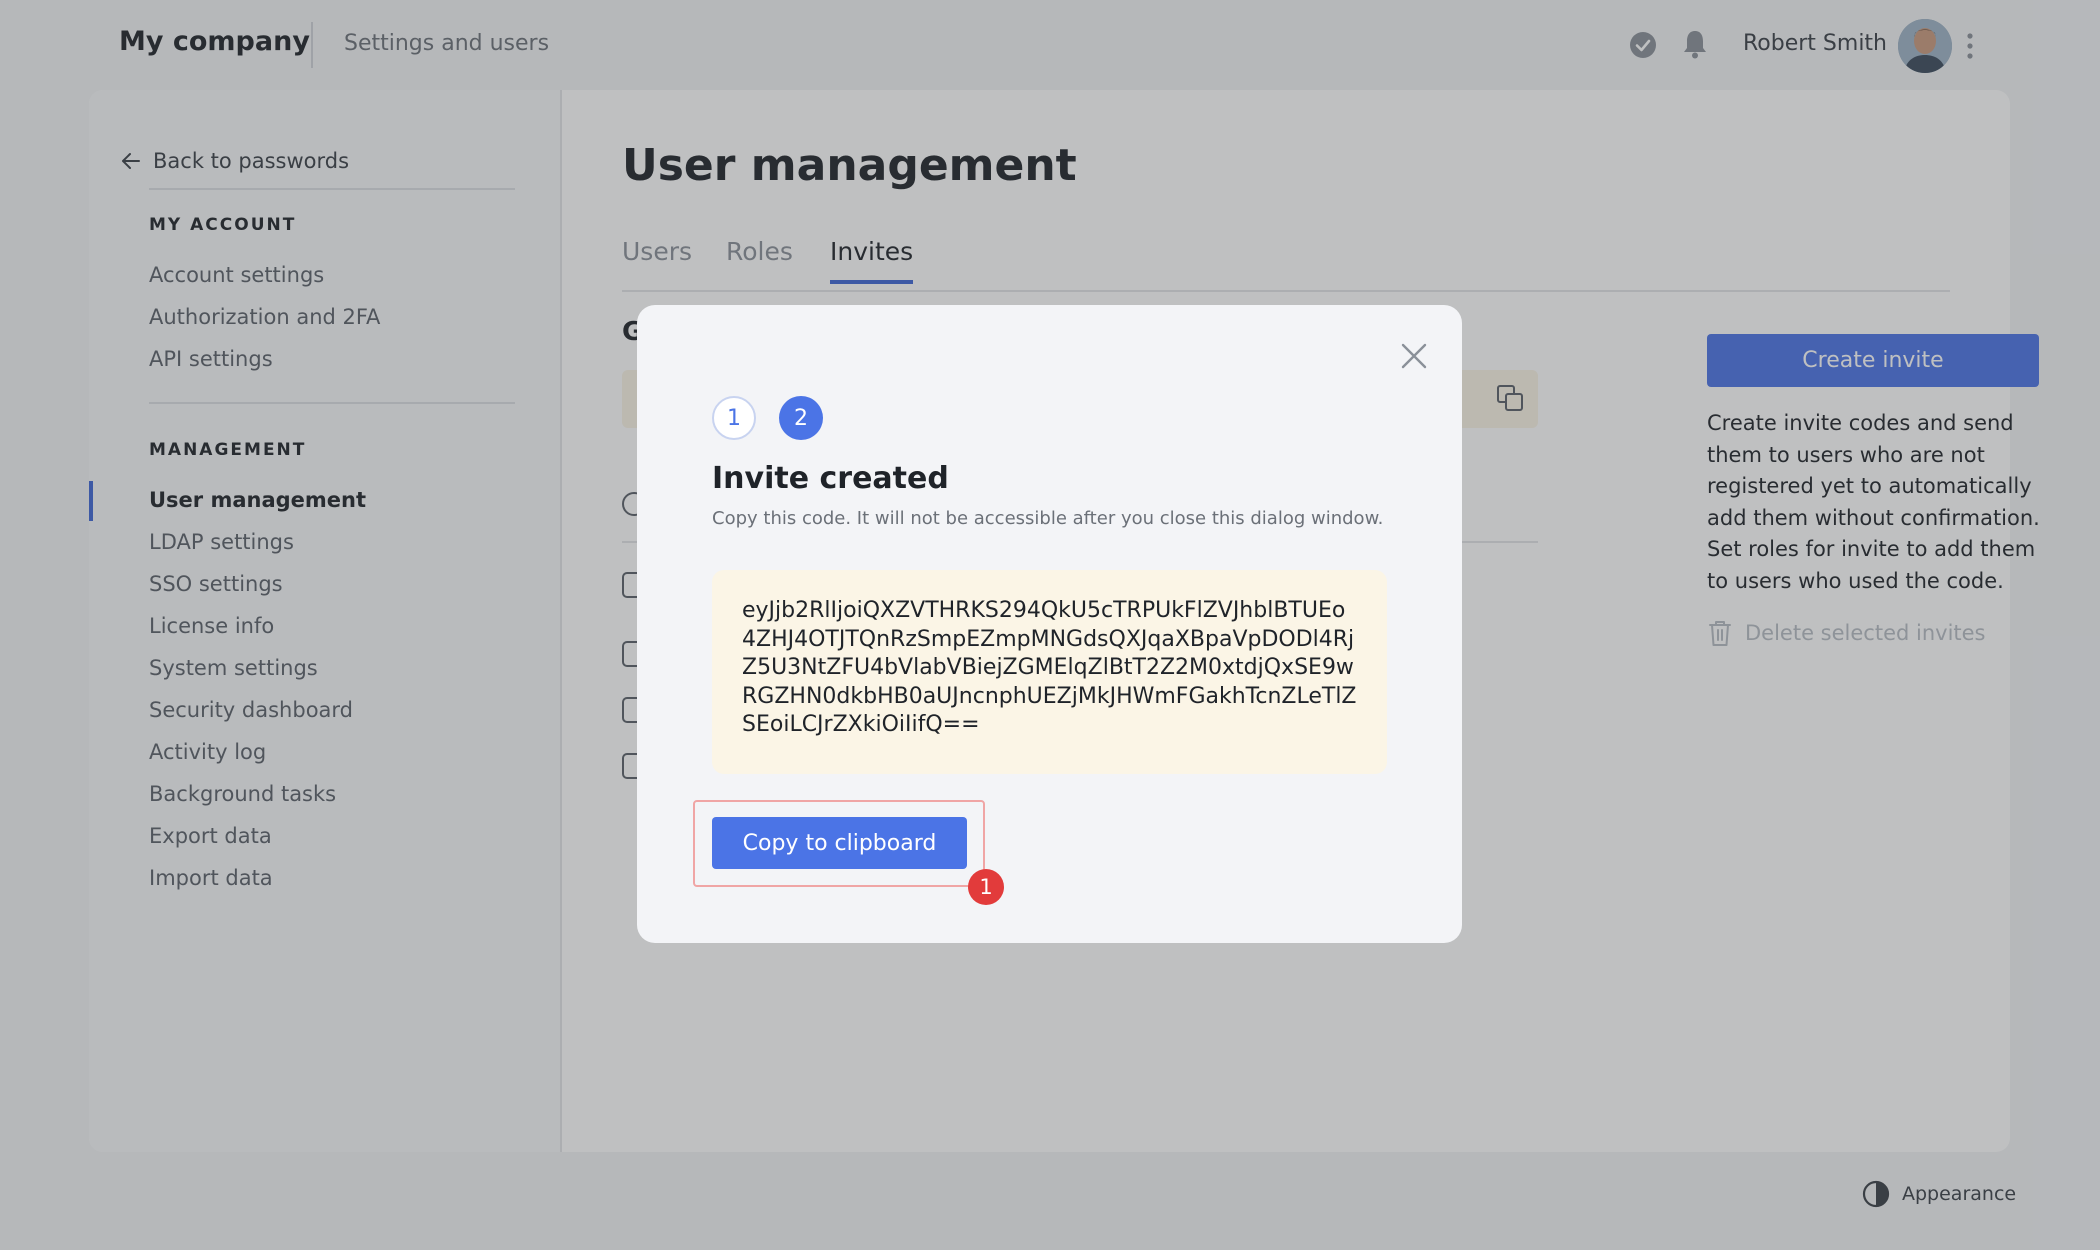  Describe the element at coordinates (830, 478) in the screenshot. I see `dialog-title: Invite created` at that location.